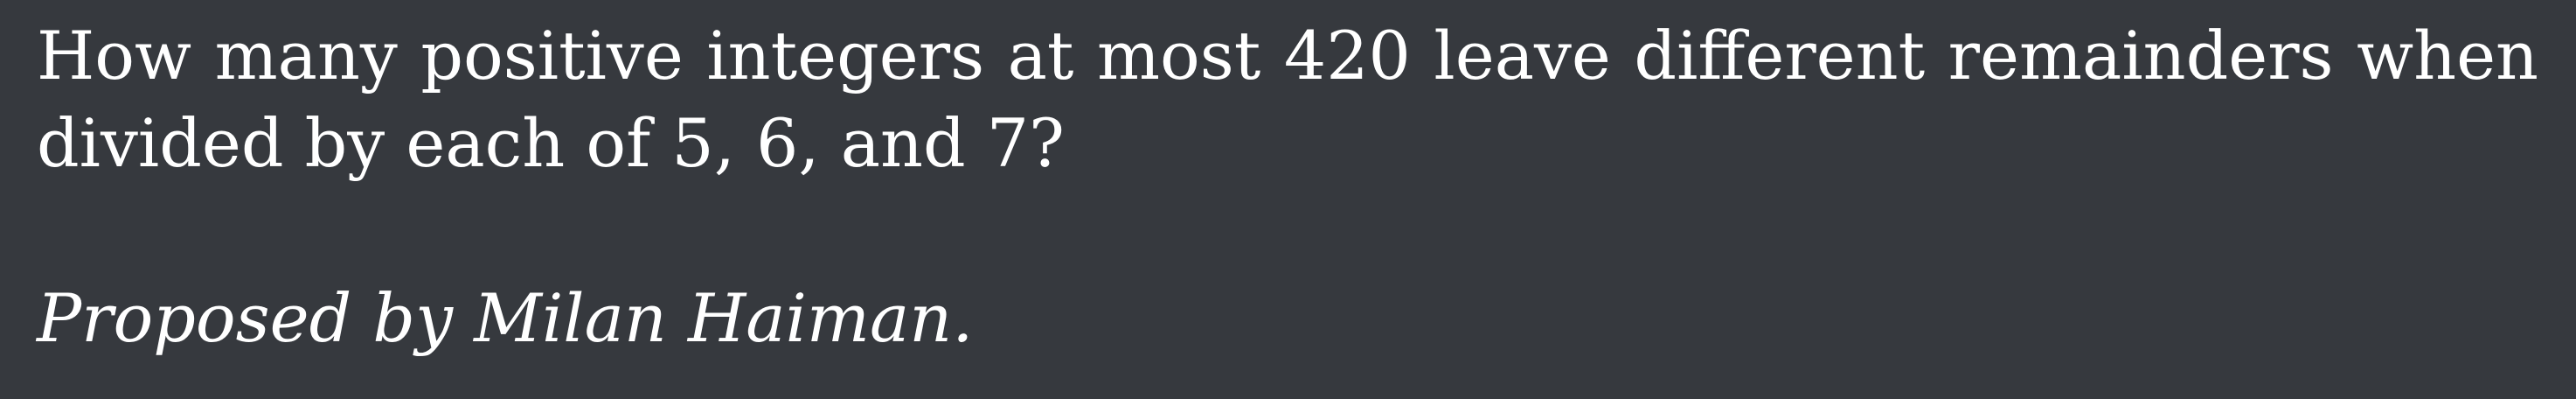 The width and height of the screenshot is (2576, 399). I want to click on problem-attribution: Proposed by Milan Haiman., so click(505, 318).